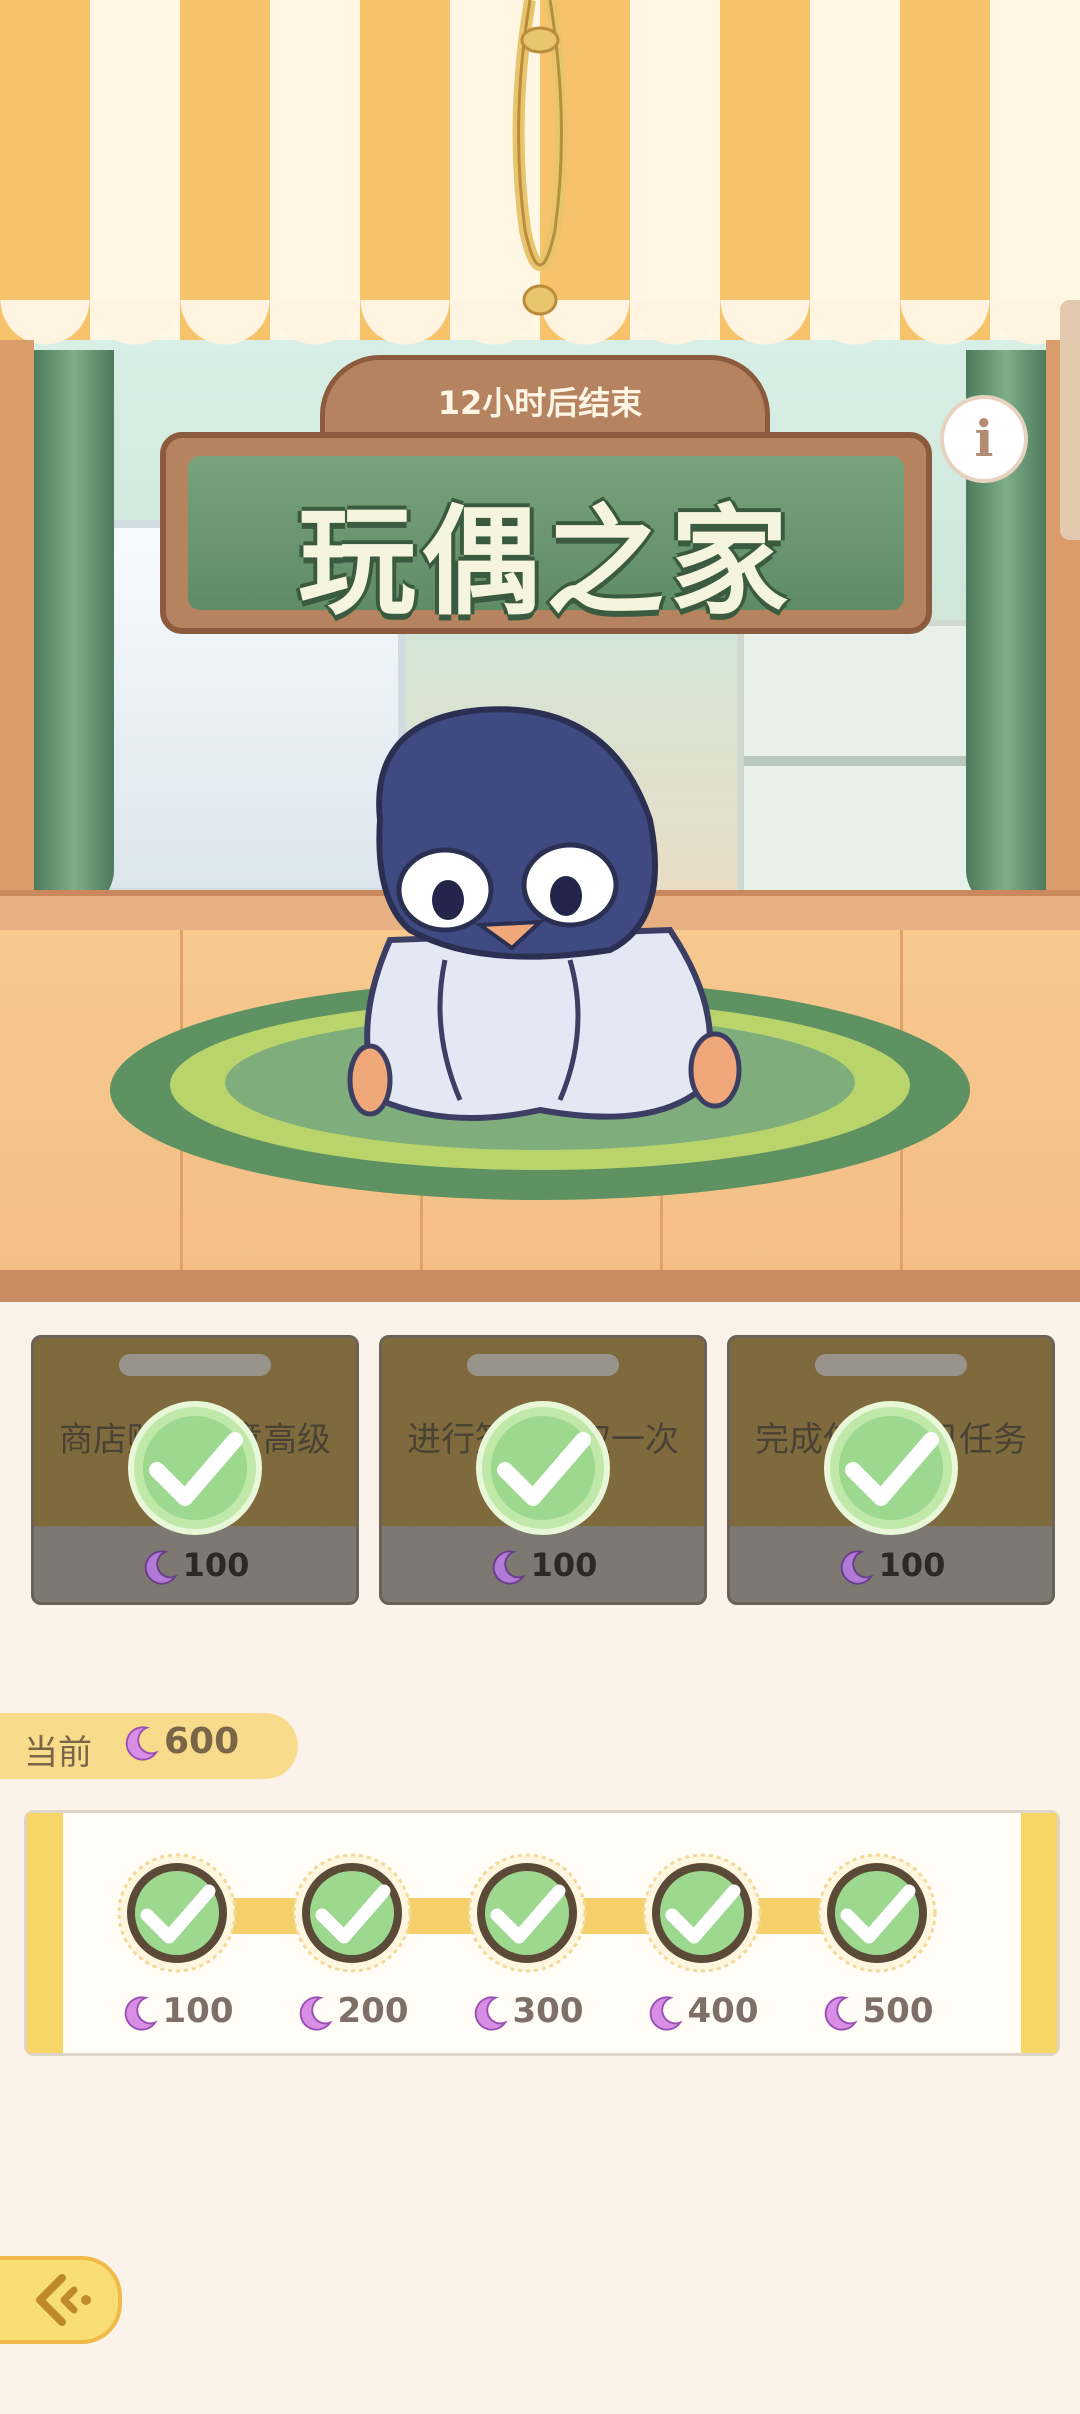 The width and height of the screenshot is (1080, 2414). I want to click on milestone-label: 200, so click(352, 2011).